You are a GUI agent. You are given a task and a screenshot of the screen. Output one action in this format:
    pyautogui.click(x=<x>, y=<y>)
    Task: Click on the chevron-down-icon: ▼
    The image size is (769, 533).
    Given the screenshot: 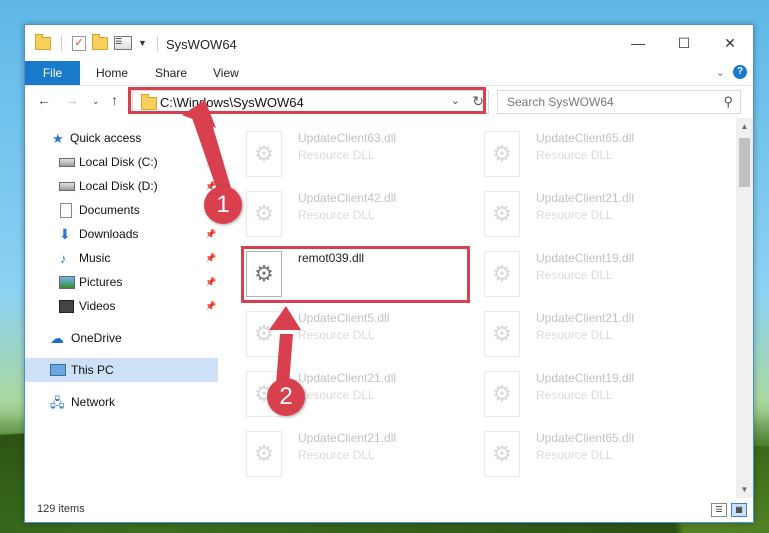 What is the action you would take?
    pyautogui.click(x=142, y=43)
    